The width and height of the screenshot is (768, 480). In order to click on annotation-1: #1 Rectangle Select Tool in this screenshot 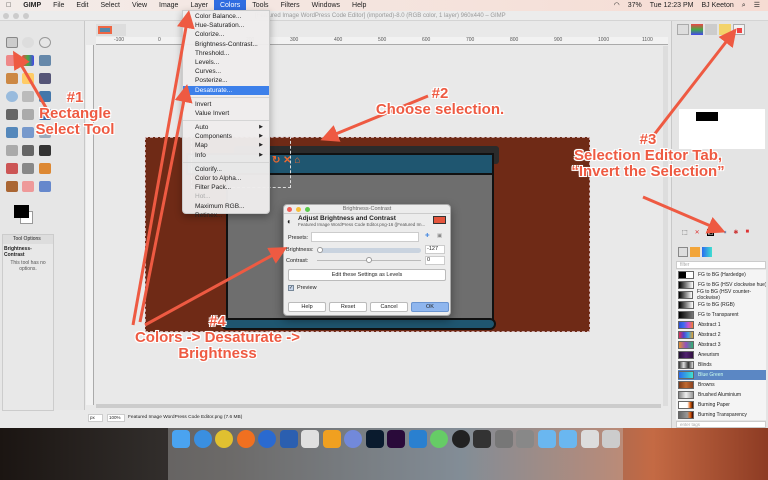, I will do `click(75, 113)`.